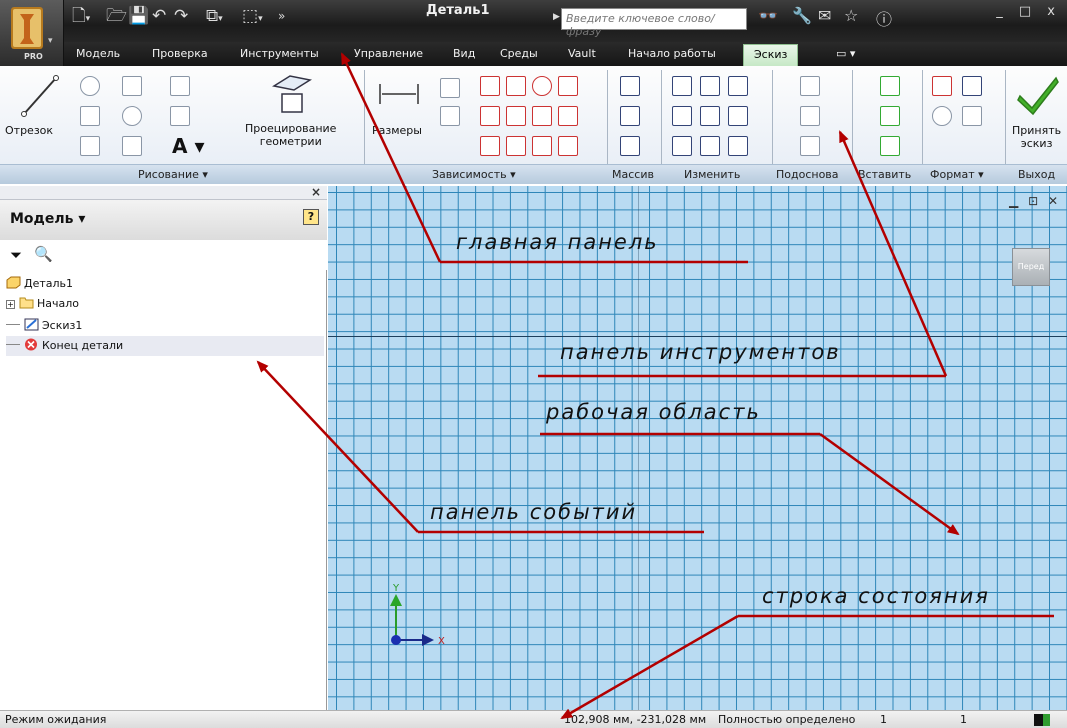 The width and height of the screenshot is (1067, 728). Describe the element at coordinates (516, 116) in the screenshot. I see `tangent-constraint-icon` at that location.